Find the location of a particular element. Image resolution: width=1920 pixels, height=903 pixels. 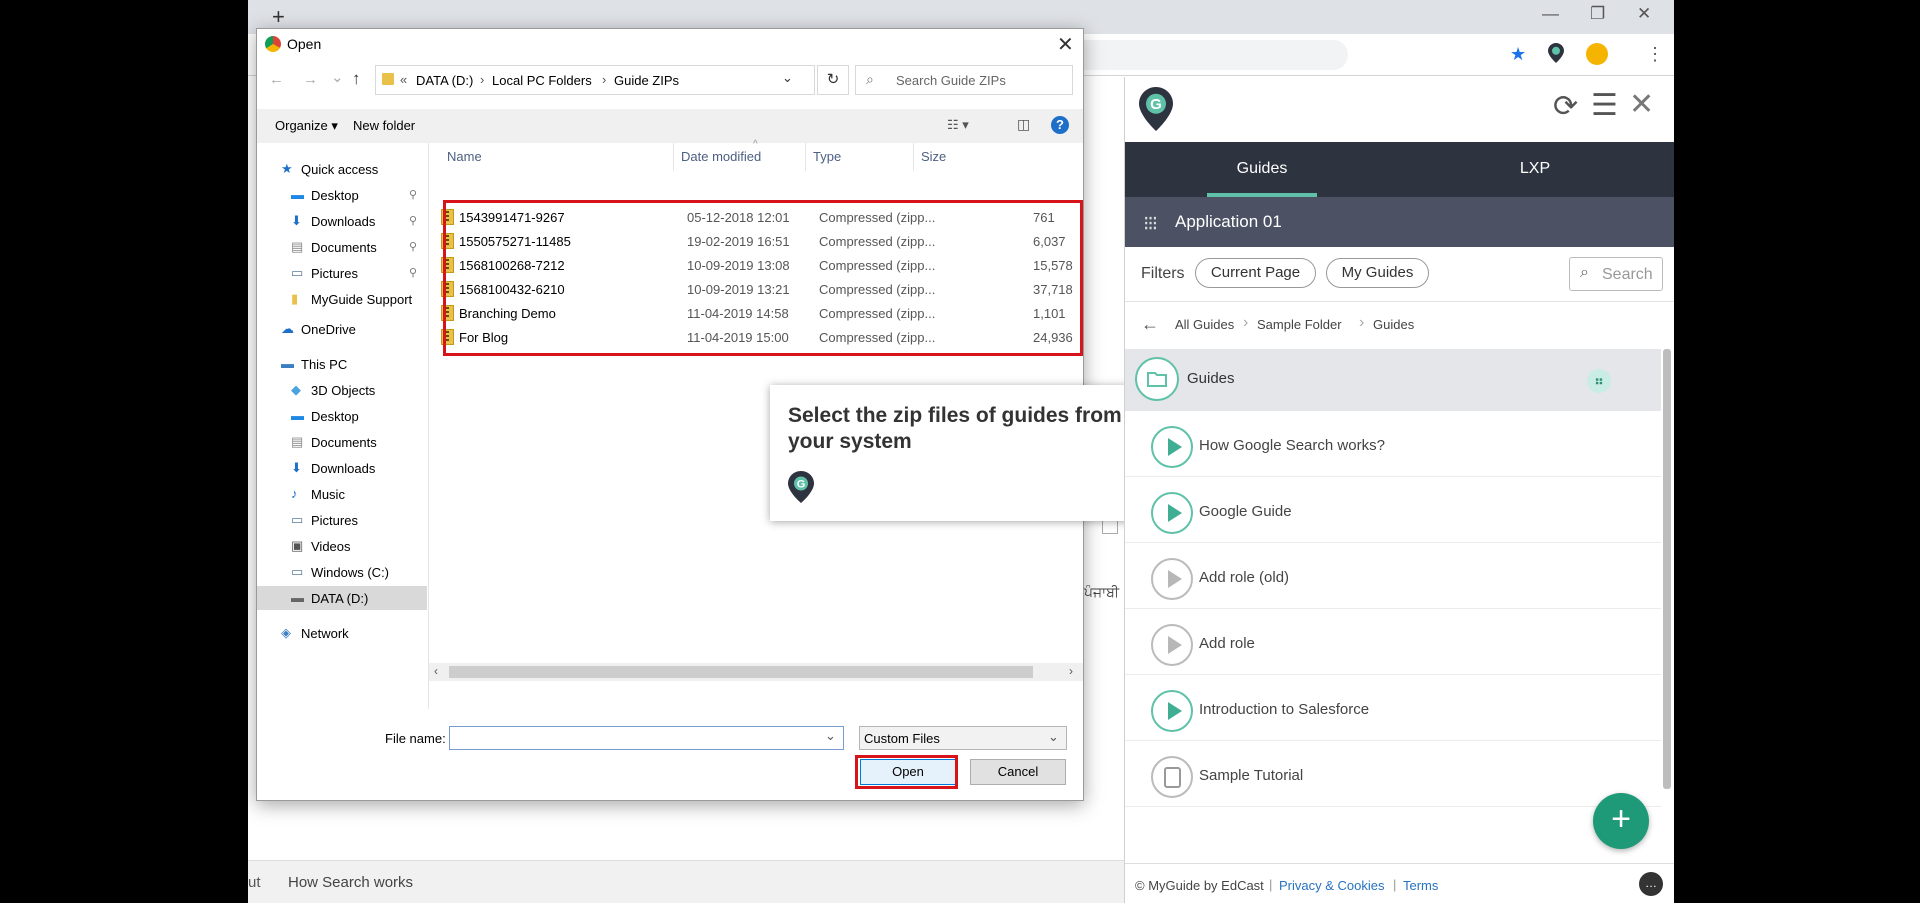

privacy-cookies-link: Privacy & Cookies is located at coordinates (1331, 885).